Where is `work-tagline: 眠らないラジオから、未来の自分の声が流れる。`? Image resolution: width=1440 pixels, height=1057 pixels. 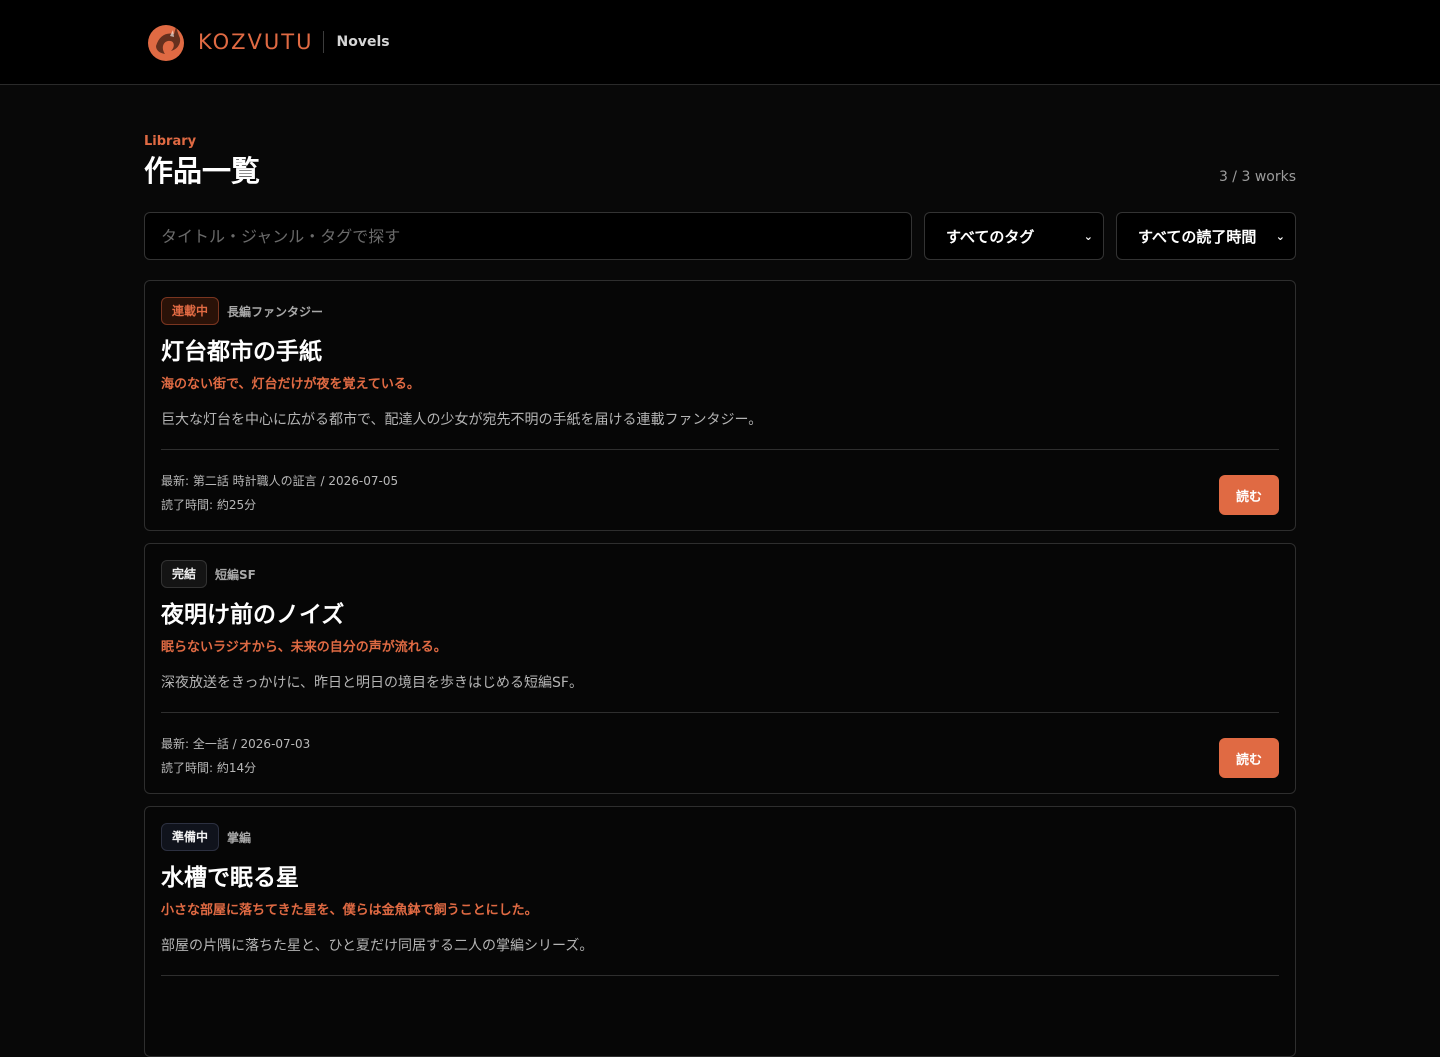 work-tagline: 眠らないラジオから、未来の自分の声が流れる。 is located at coordinates (304, 647).